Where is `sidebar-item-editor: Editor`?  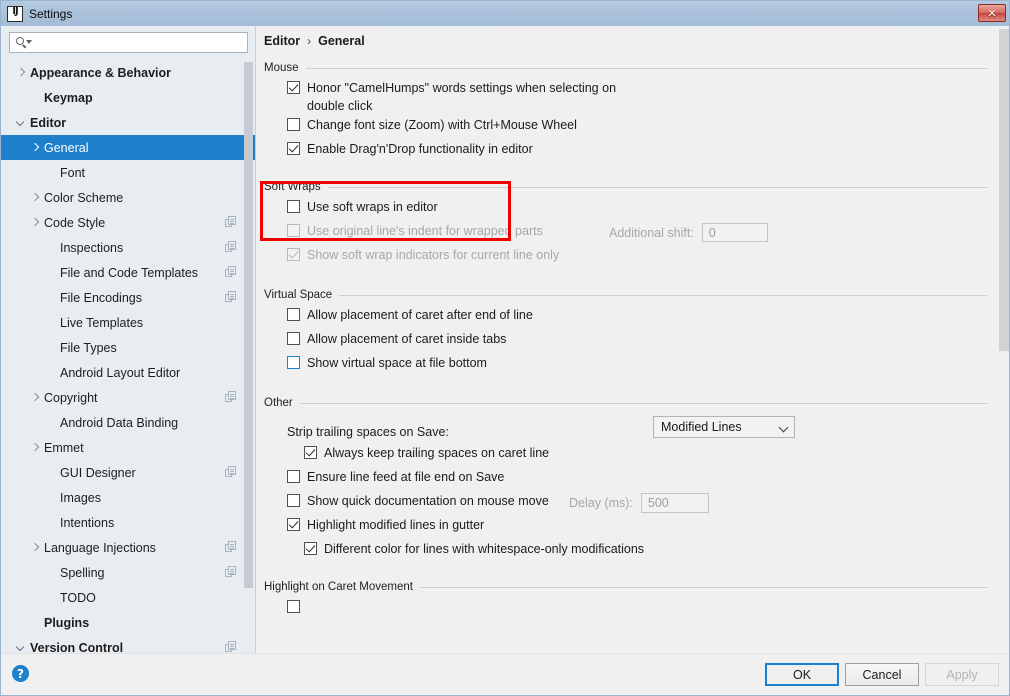
sidebar-item-editor: Editor is located at coordinates (128, 122).